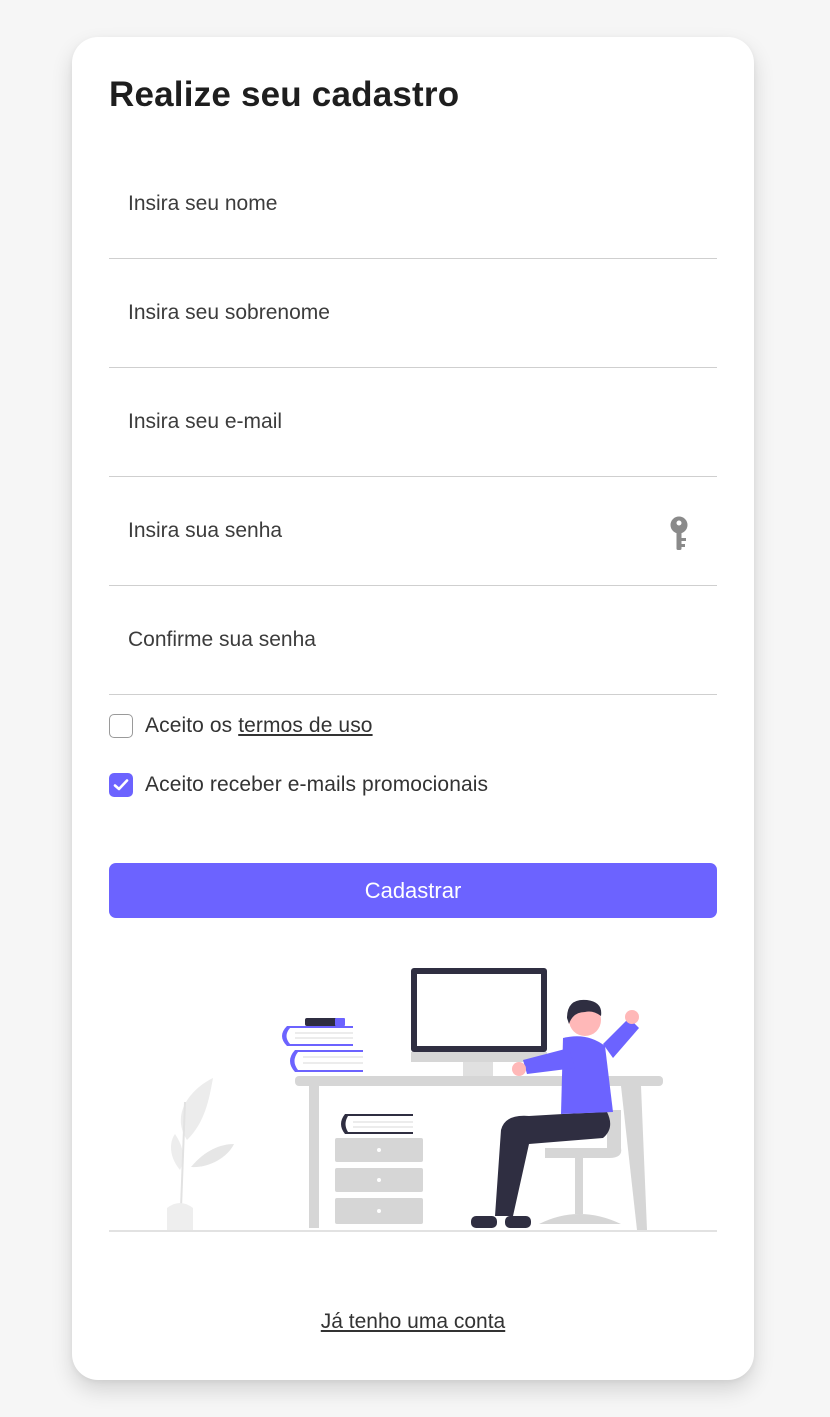 This screenshot has width=830, height=1417. Describe the element at coordinates (305, 725) in the screenshot. I see `terms-link: termos de uso` at that location.